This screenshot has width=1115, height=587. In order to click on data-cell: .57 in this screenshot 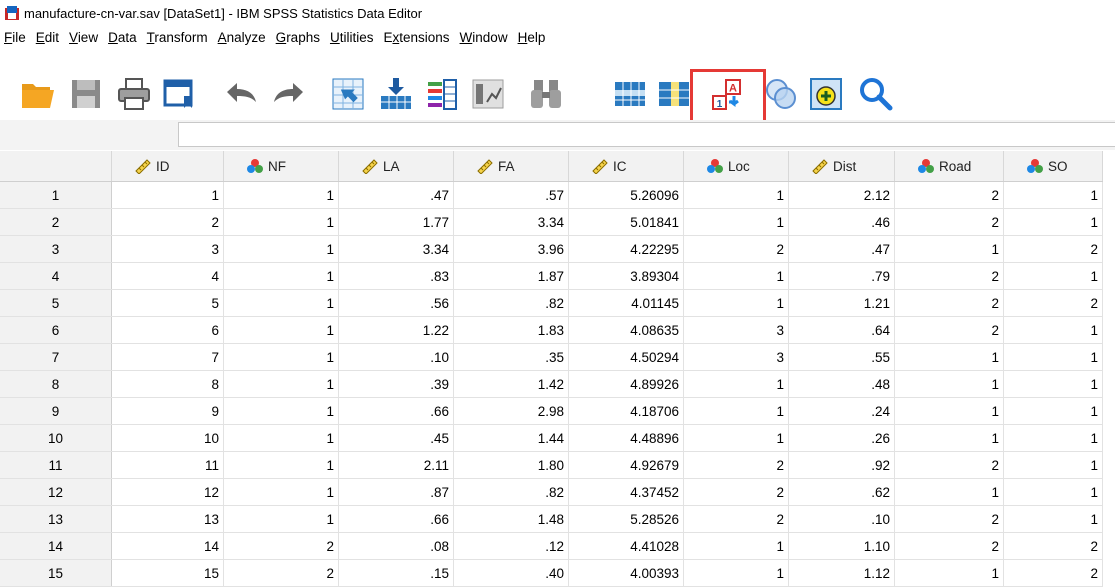, I will do `click(511, 195)`.